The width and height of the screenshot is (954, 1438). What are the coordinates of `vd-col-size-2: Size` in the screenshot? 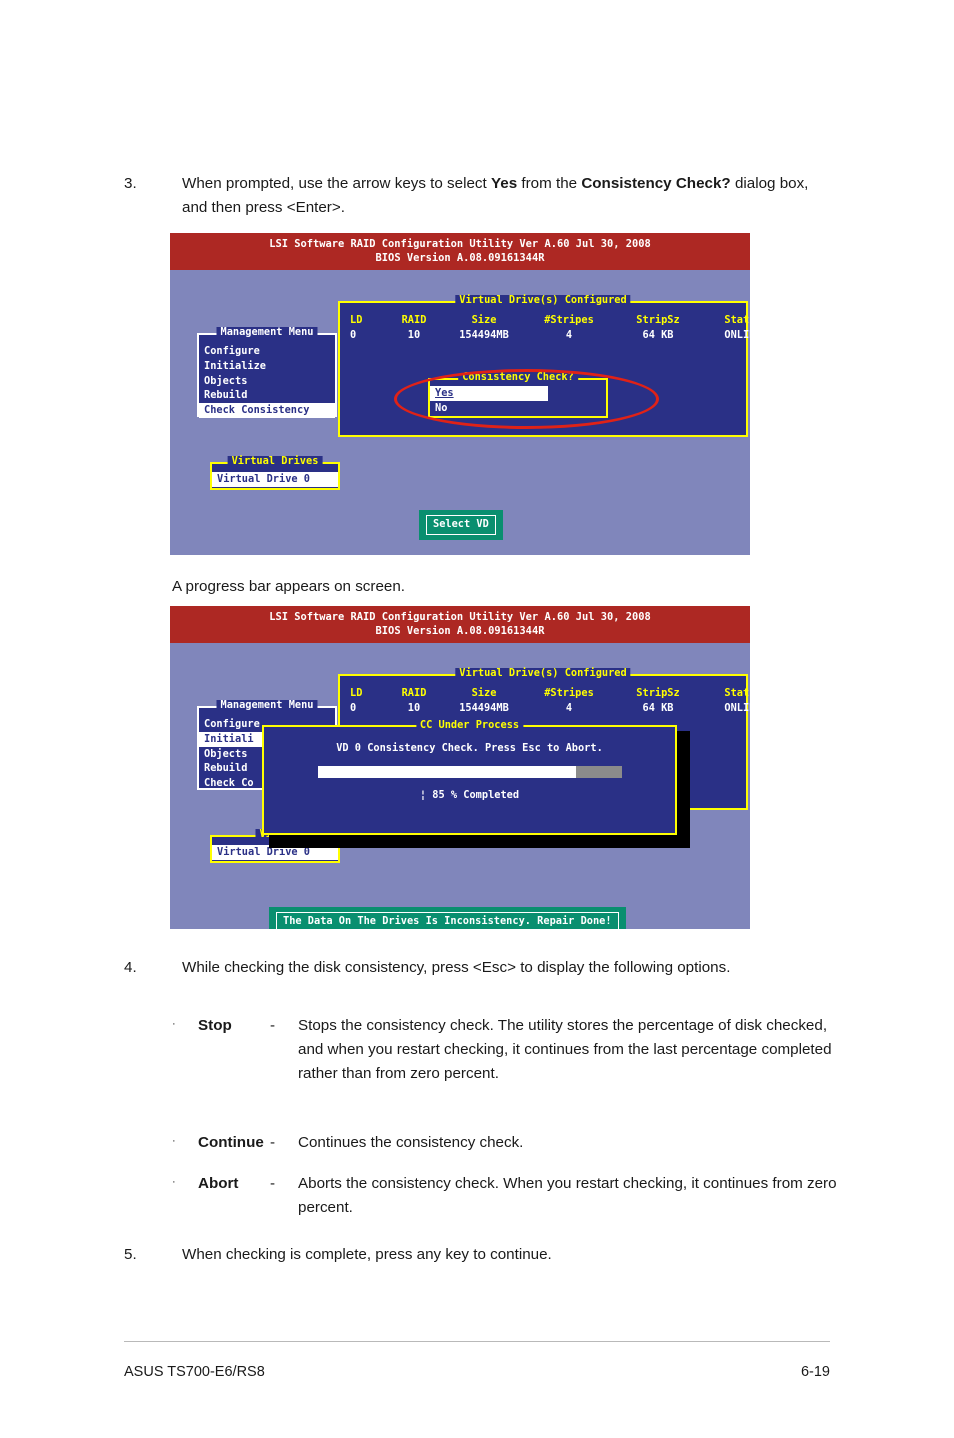 It's located at (484, 693).